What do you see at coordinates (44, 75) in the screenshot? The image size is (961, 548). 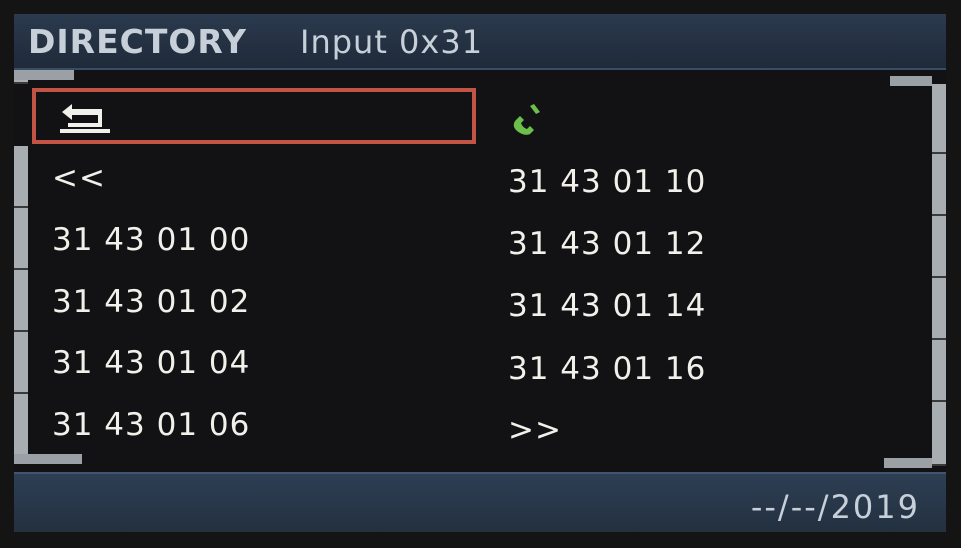 I see `corner-top-left` at bounding box center [44, 75].